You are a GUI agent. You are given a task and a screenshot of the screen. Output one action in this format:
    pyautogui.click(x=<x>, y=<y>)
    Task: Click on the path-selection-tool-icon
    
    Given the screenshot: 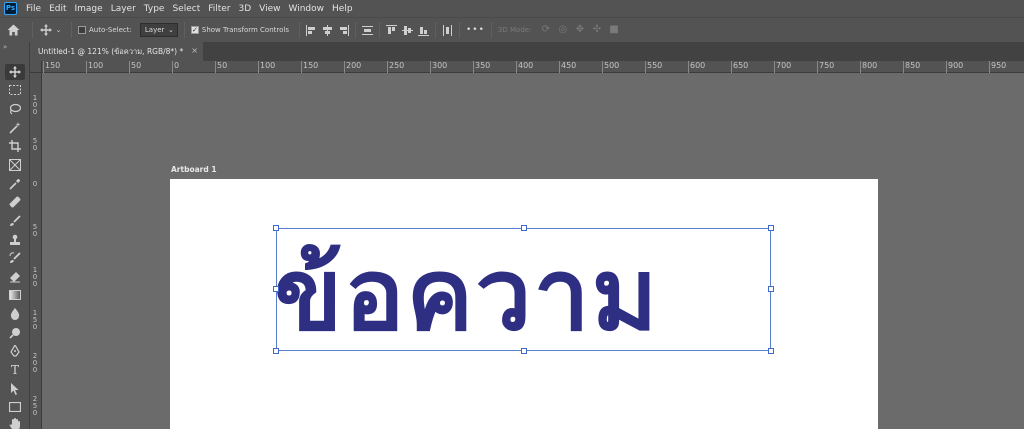 What is the action you would take?
    pyautogui.click(x=15, y=389)
    